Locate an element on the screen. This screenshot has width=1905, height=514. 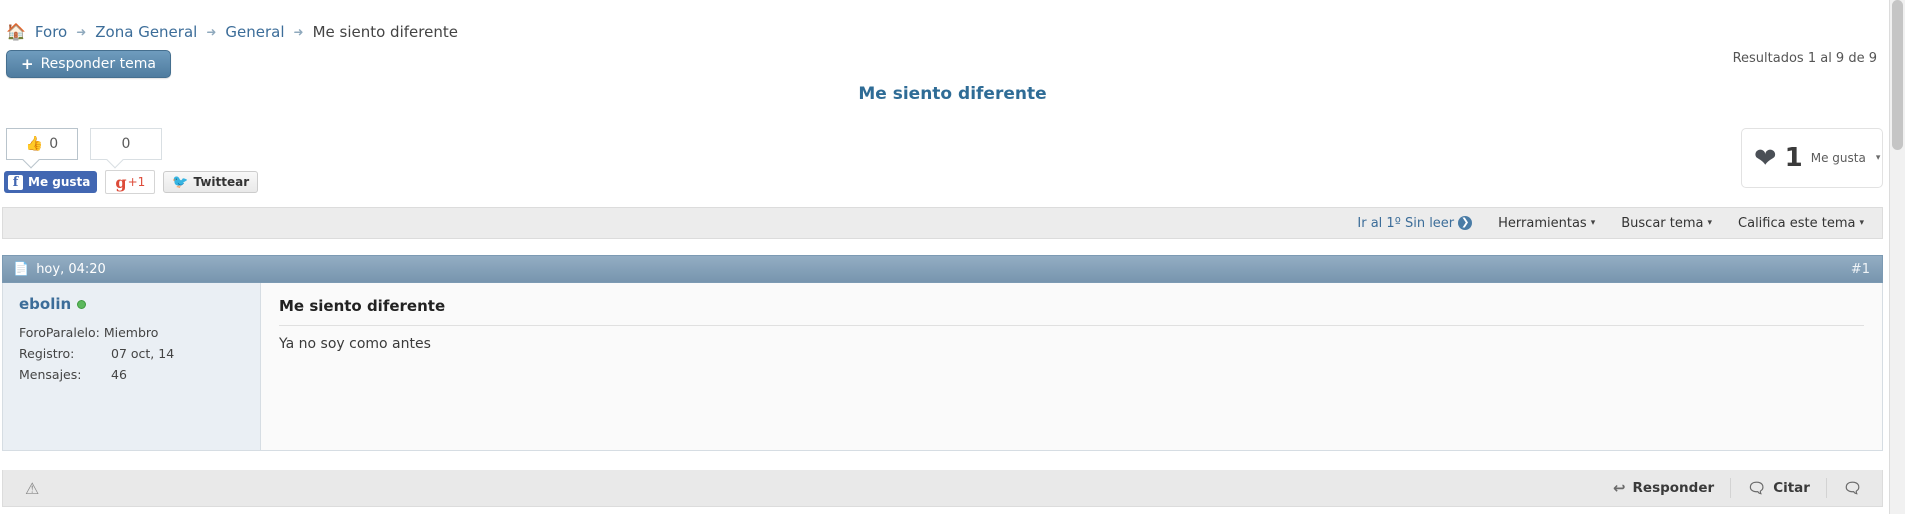
google-plus-one-button: g +1 is located at coordinates (130, 182).